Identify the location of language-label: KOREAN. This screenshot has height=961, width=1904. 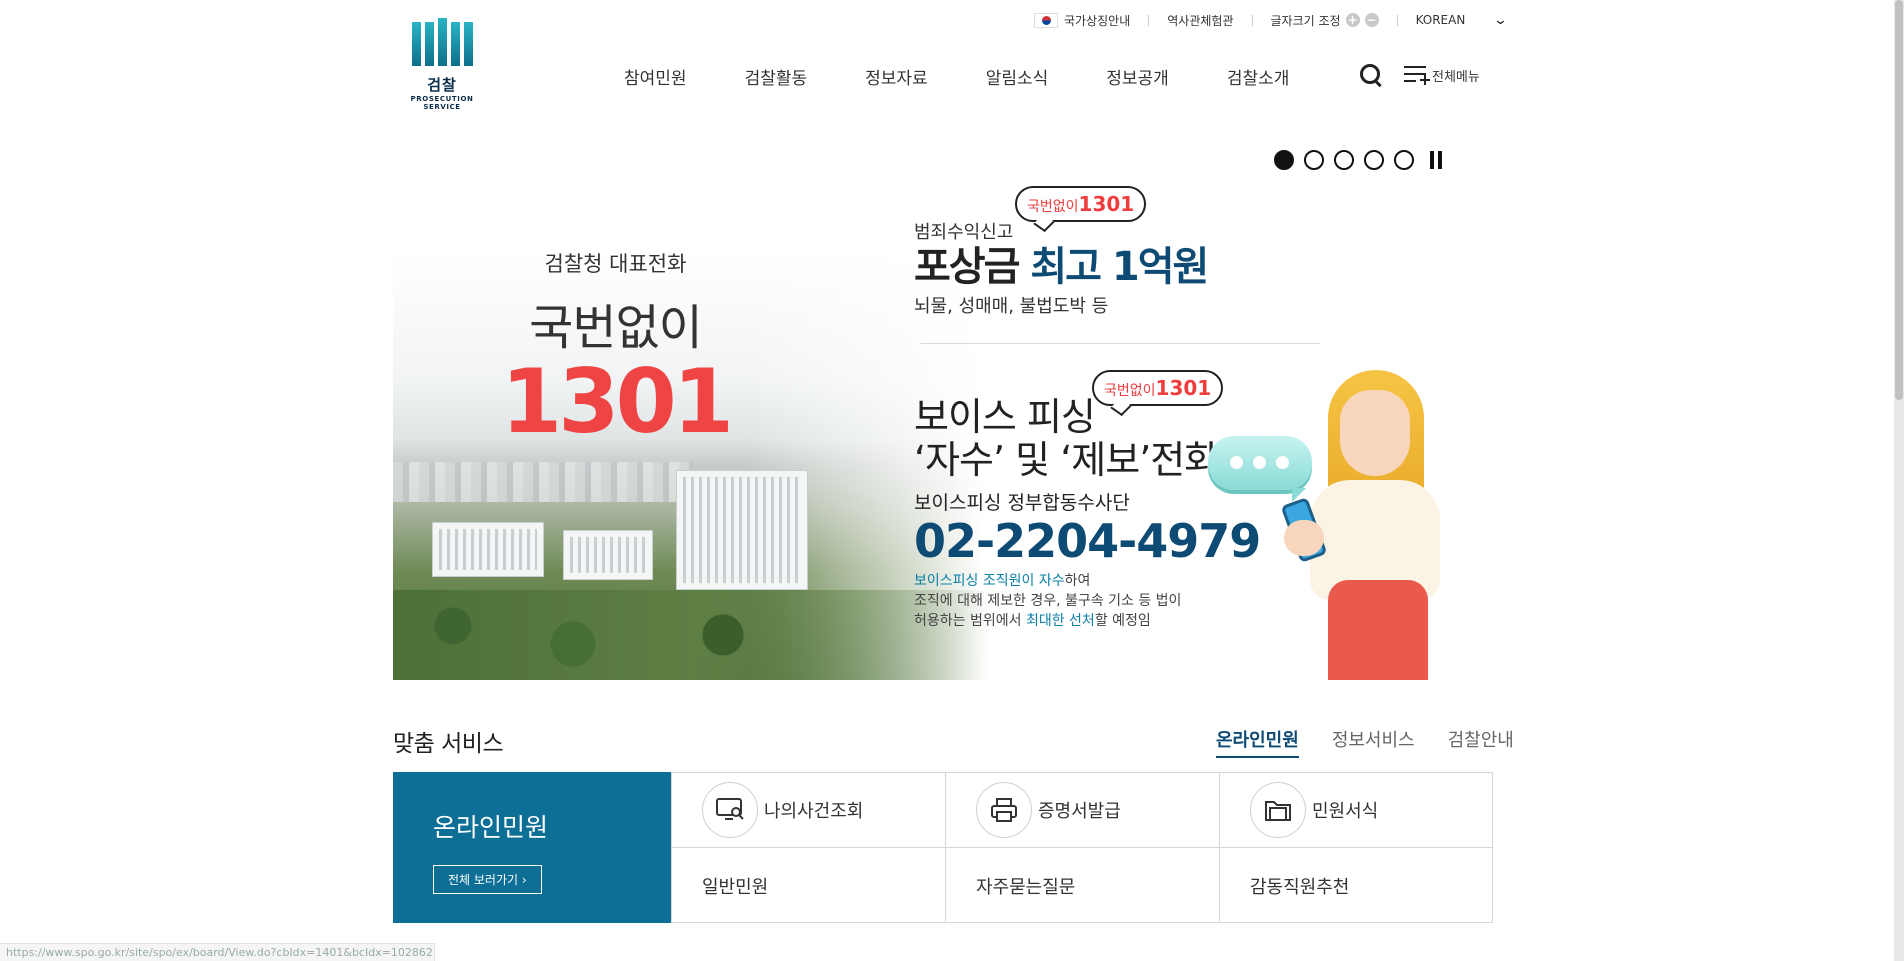
(1440, 20).